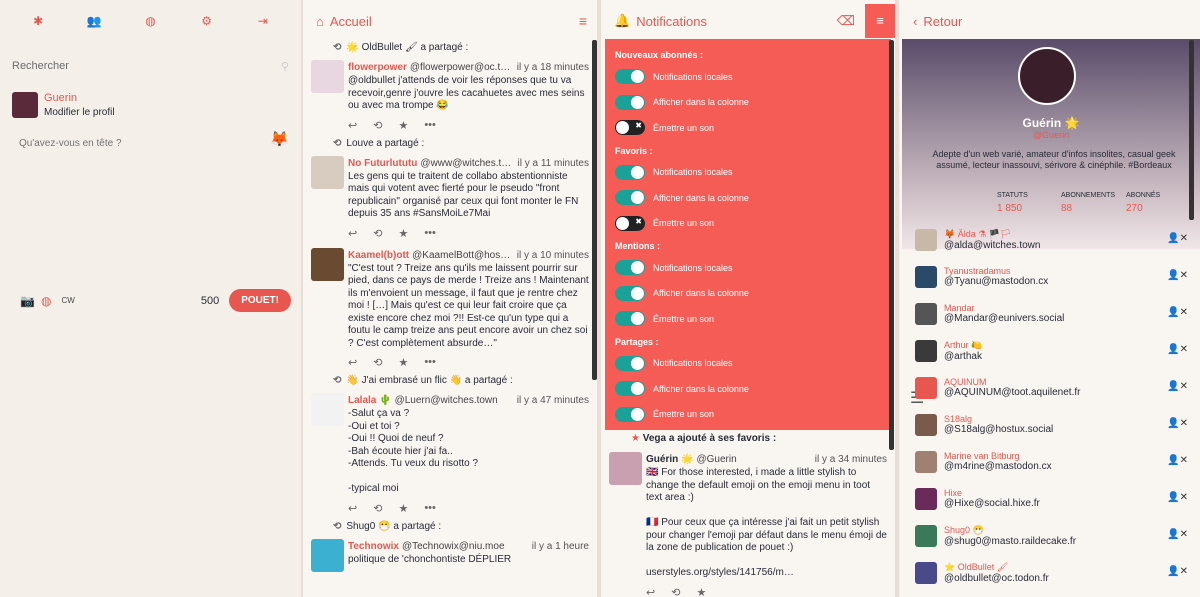 The width and height of the screenshot is (1200, 597). Describe the element at coordinates (377, 68) in the screenshot. I see `display-name: flowerpower` at that location.